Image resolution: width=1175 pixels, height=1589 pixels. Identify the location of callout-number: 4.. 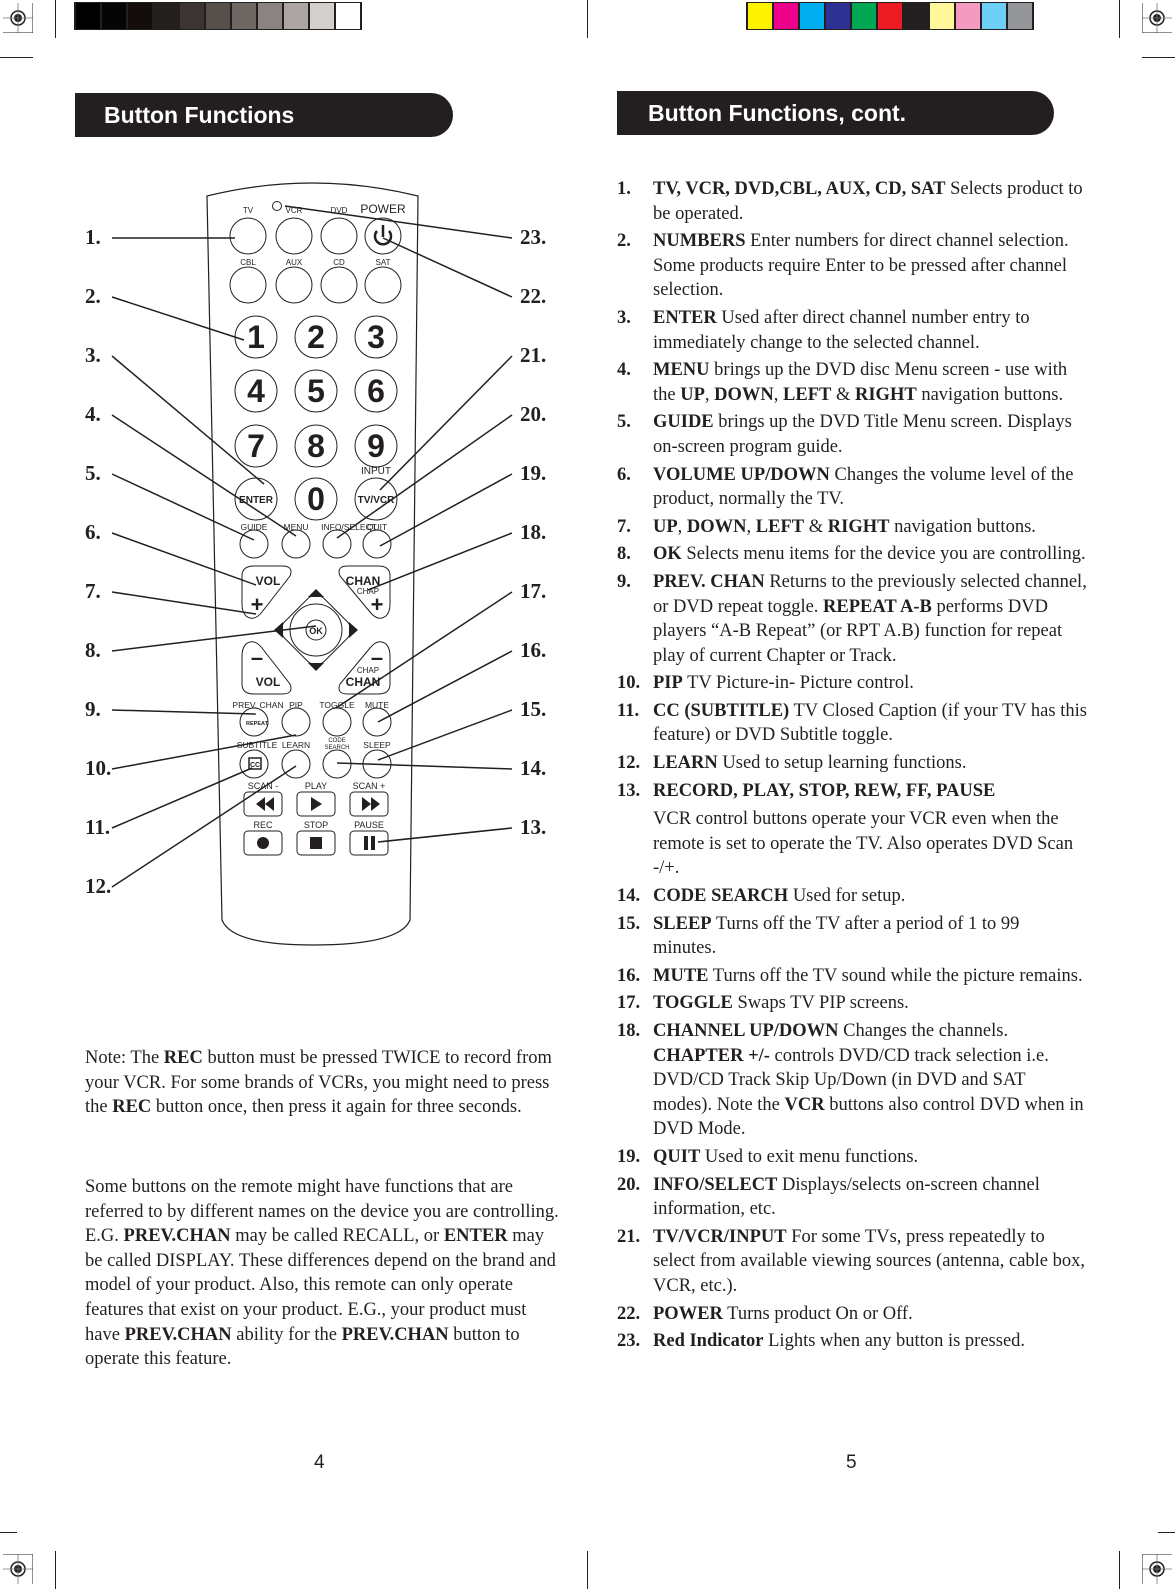
(93, 414).